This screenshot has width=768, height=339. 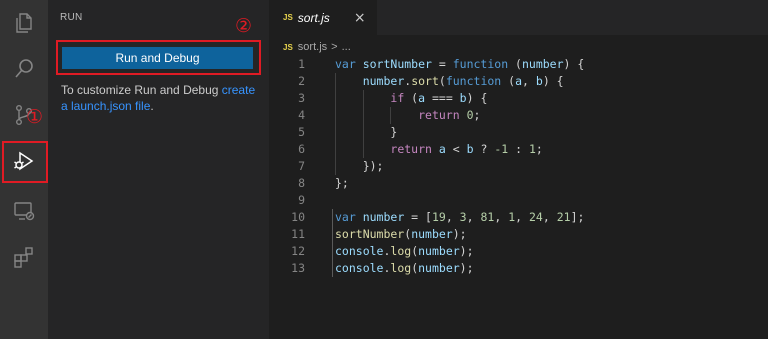 I want to click on activity-explorer, so click(x=24, y=23).